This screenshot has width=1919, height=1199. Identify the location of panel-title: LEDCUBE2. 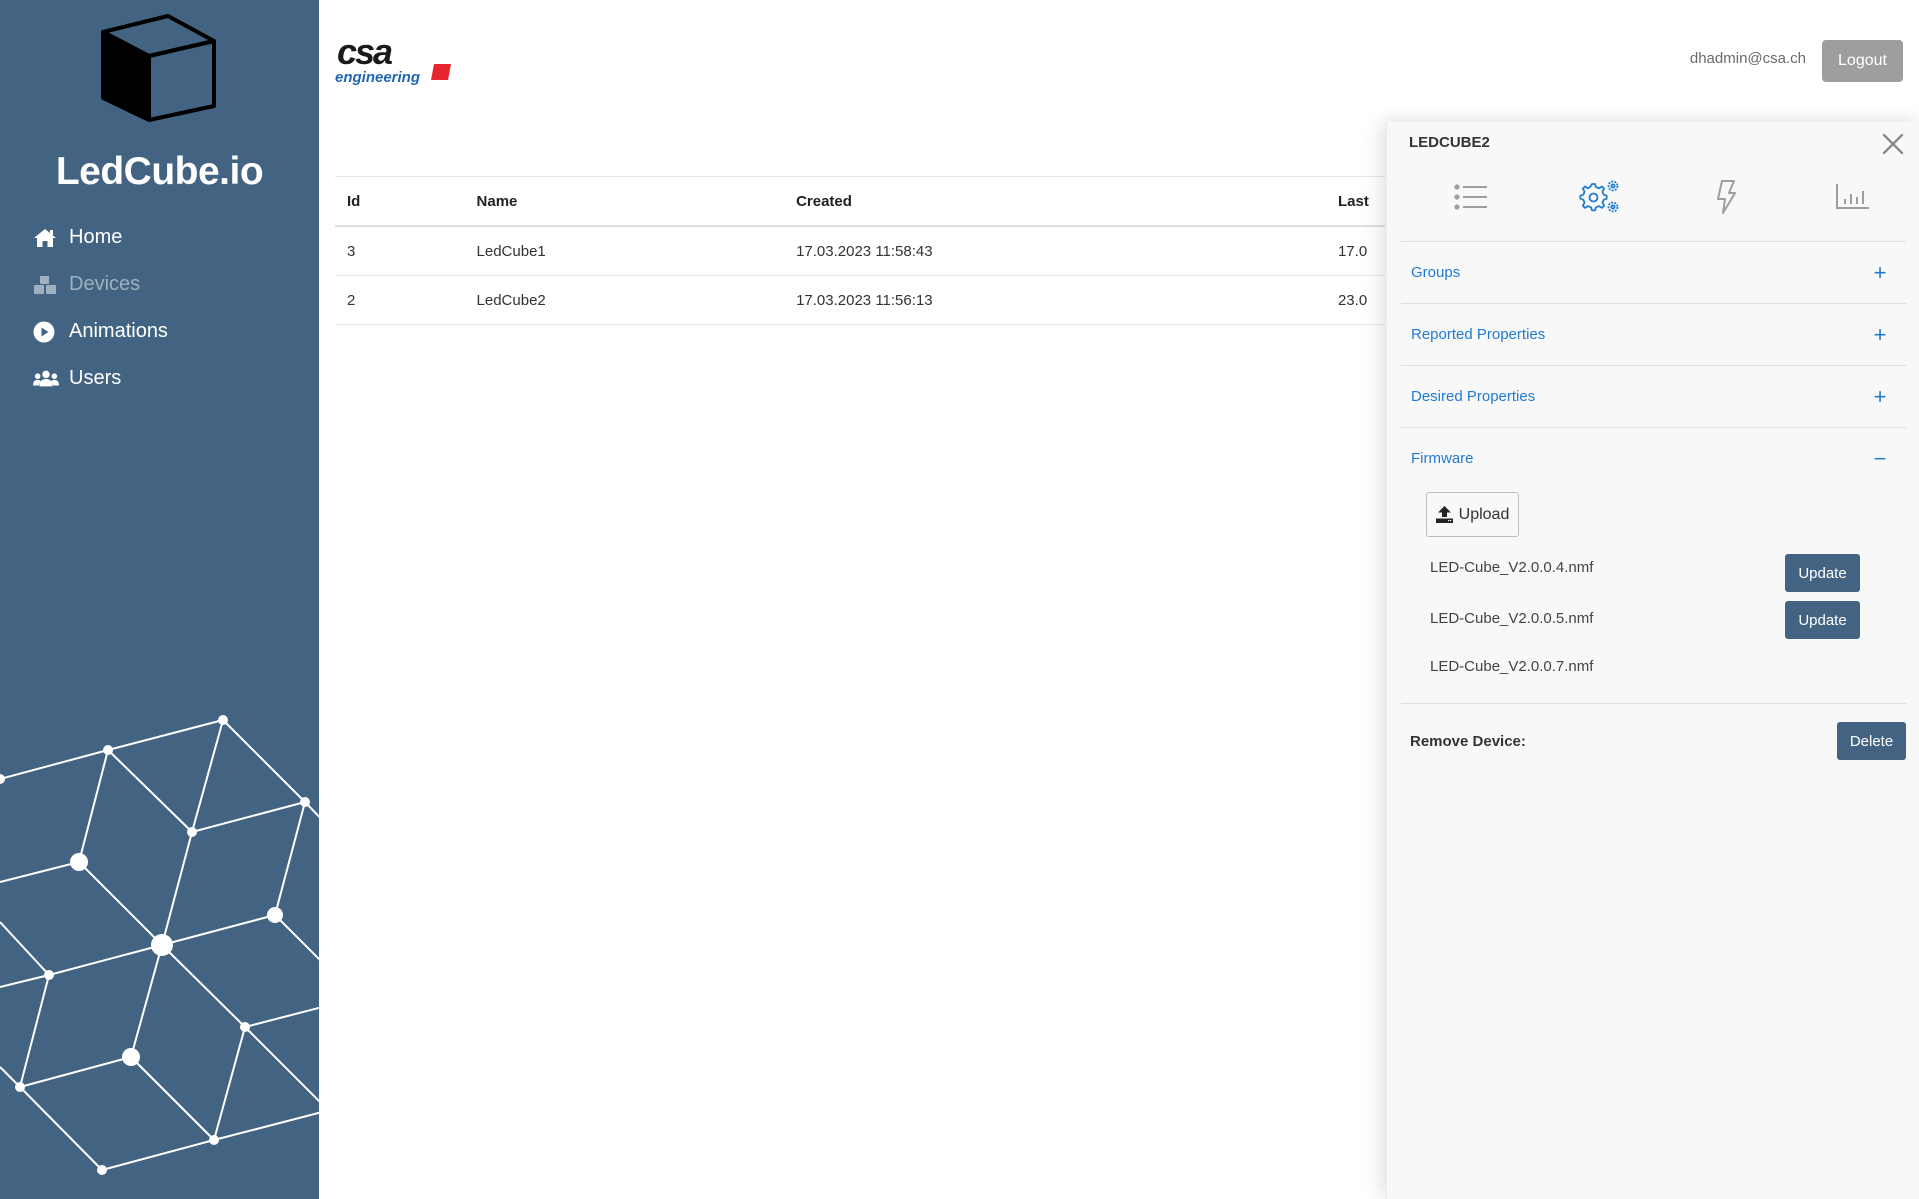
(1449, 142).